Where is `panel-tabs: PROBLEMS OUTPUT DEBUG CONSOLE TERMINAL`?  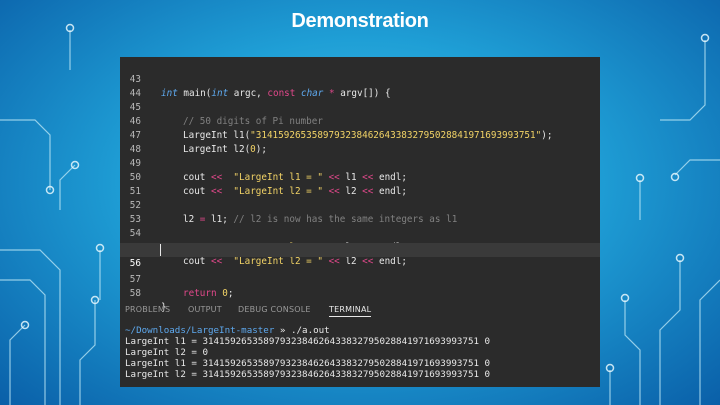
panel-tabs: PROBLEMS OUTPUT DEBUG CONSOLE TERMINAL is located at coordinates (360, 308).